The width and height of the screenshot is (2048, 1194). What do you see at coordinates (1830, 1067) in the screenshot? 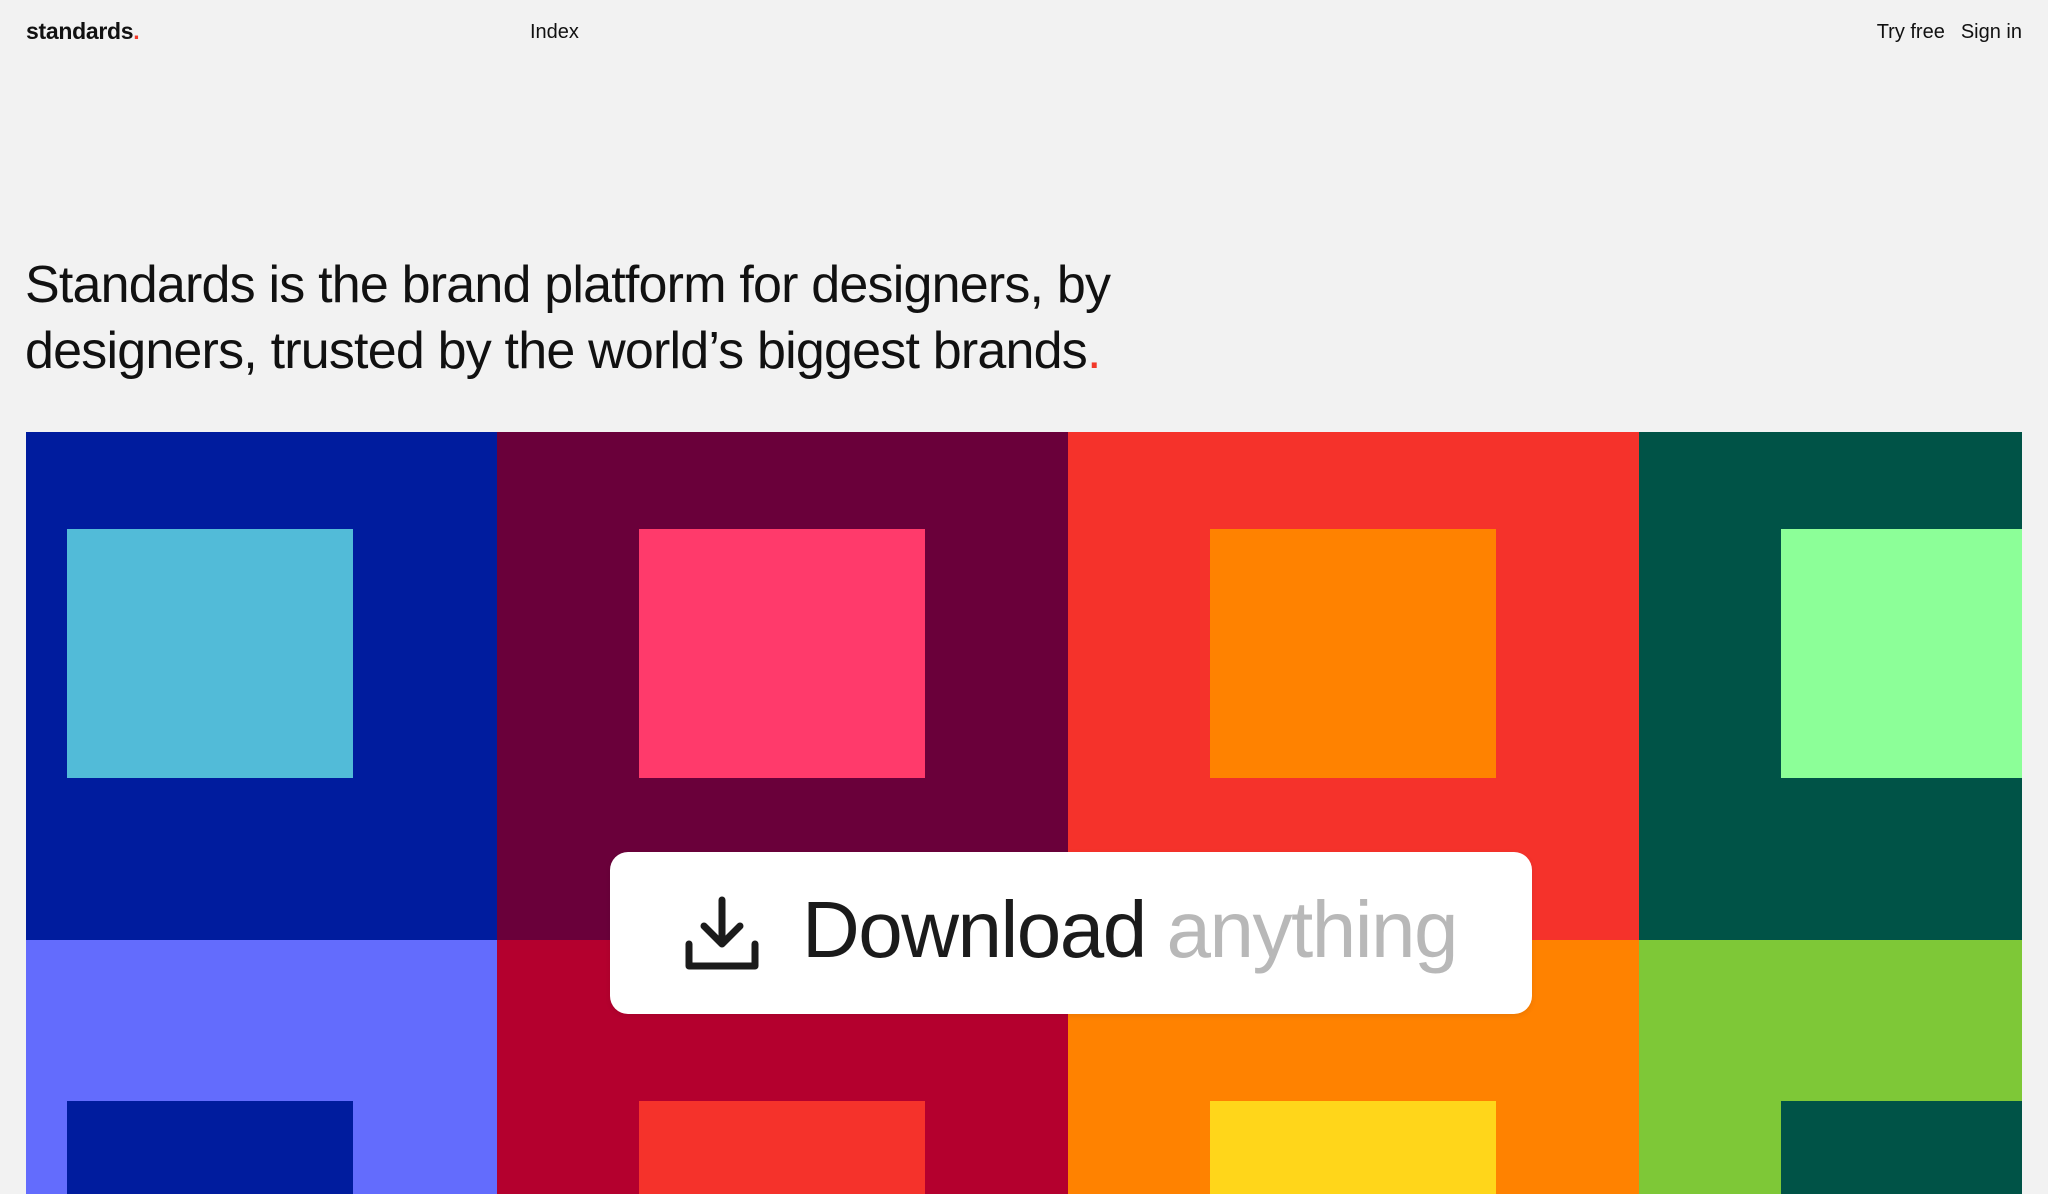
I see `color-tile-r2-c4` at bounding box center [1830, 1067].